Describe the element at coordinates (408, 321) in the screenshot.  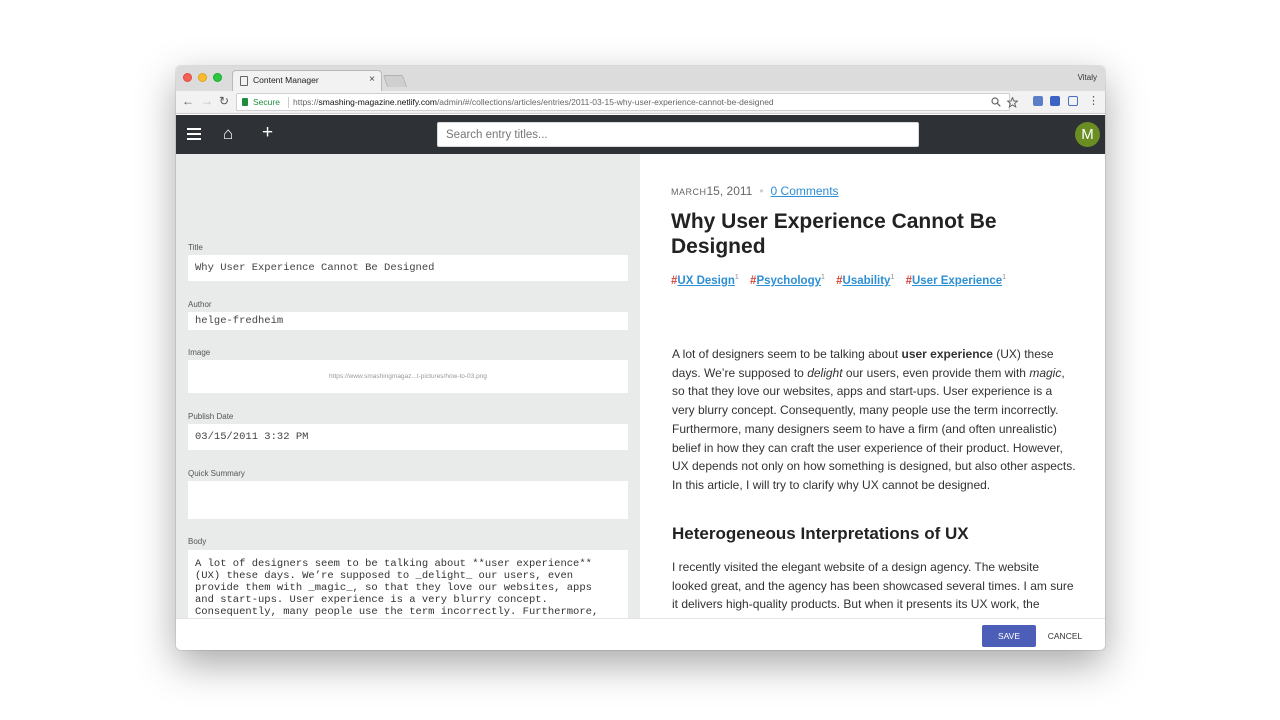
I see `author-field` at that location.